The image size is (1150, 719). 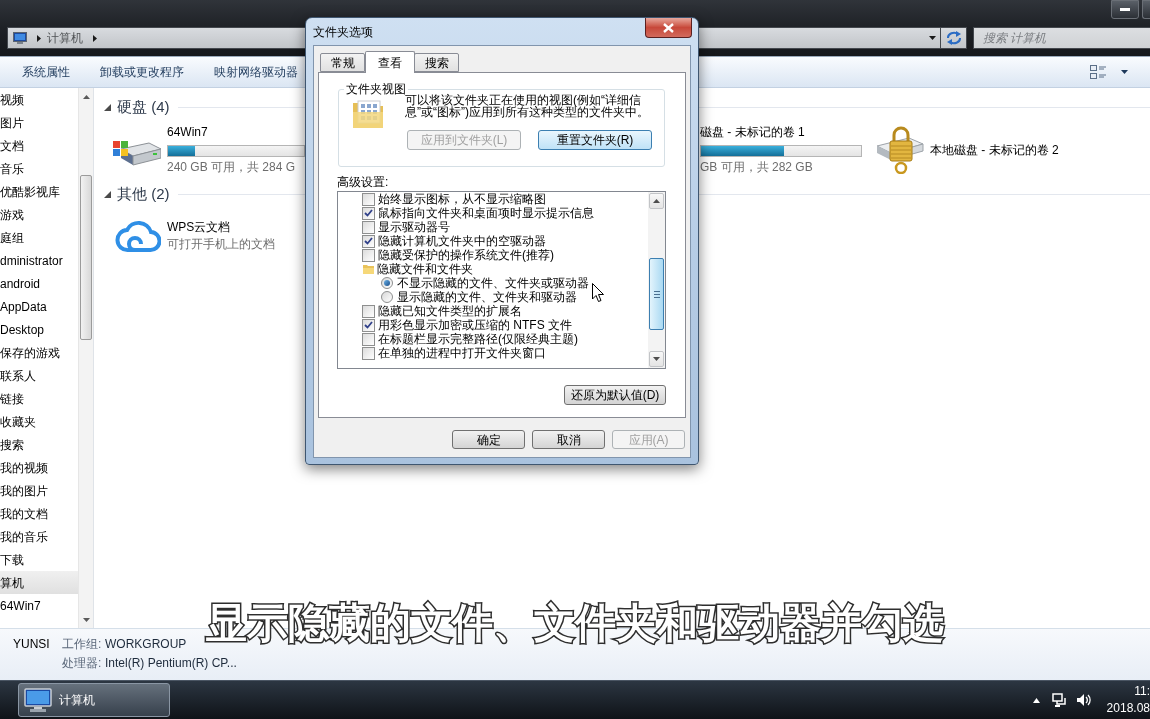 What do you see at coordinates (752, 132) in the screenshot?
I see `drive-name: 磁盘 - 未标记的卷 1` at bounding box center [752, 132].